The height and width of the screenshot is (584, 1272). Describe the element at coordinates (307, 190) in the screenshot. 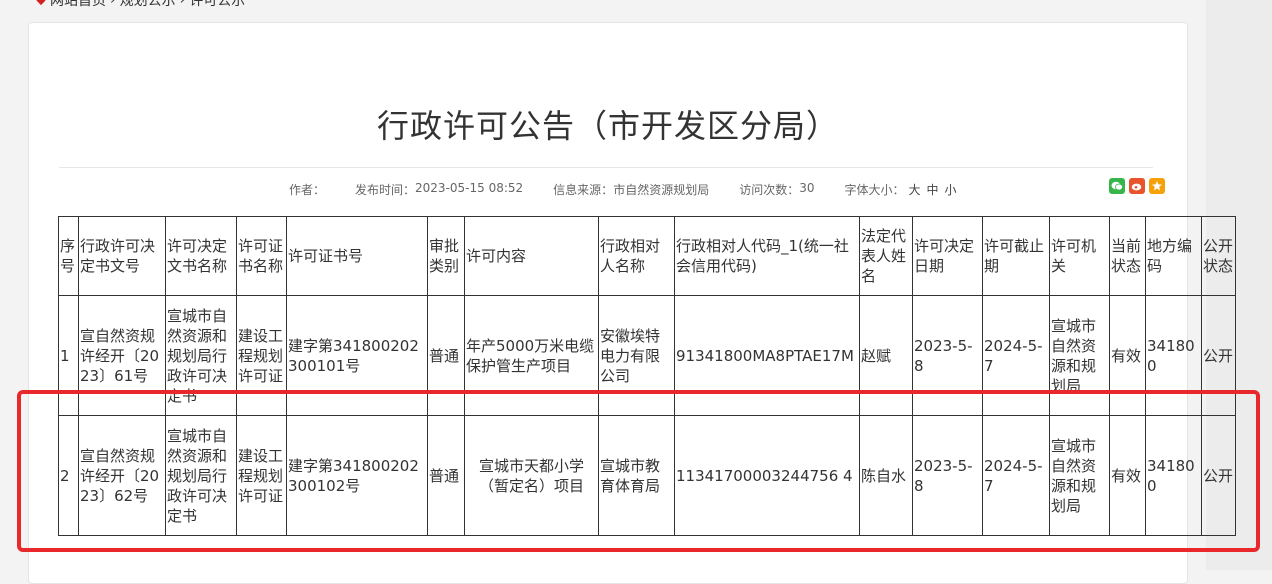

I see `author-label: 作者：` at that location.